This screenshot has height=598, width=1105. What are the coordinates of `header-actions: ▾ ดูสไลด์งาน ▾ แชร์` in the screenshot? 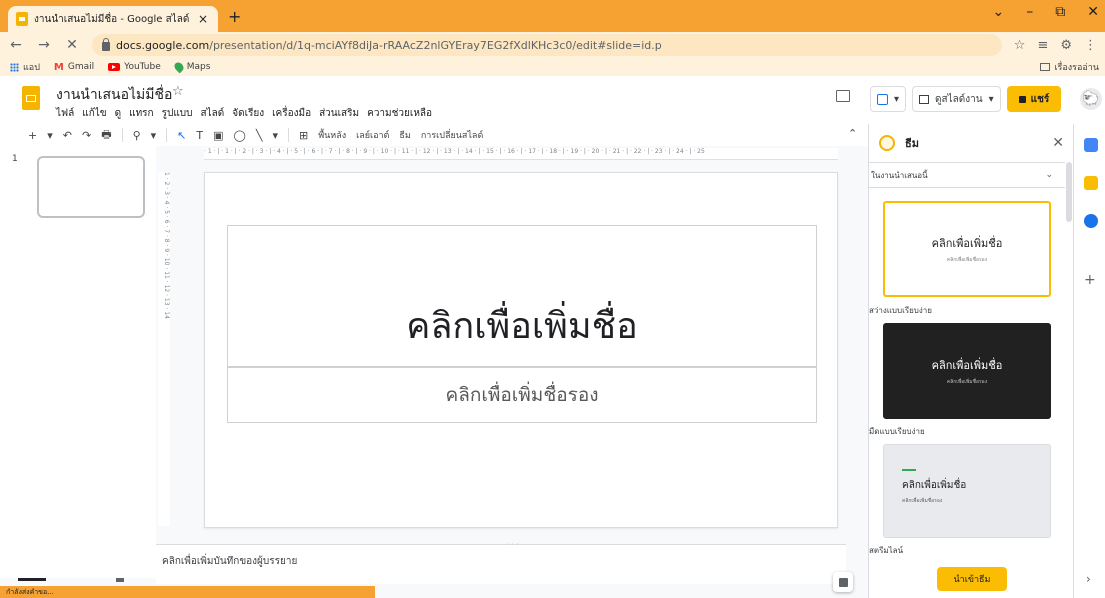 It's located at (966, 99).